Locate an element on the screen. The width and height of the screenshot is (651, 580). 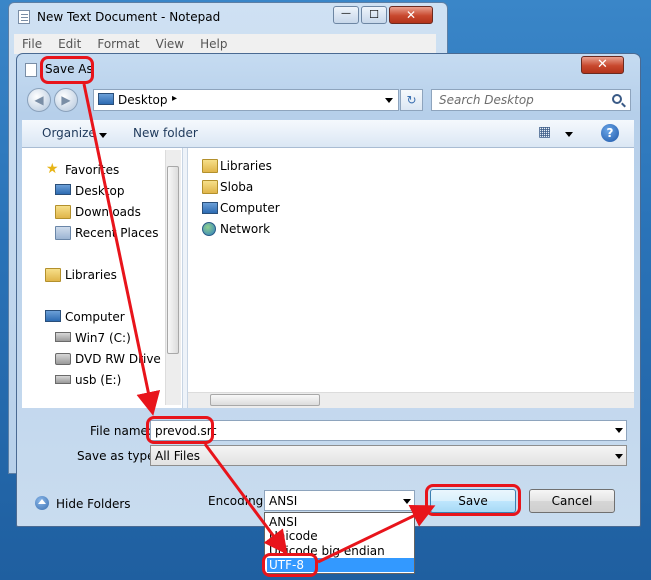
arrow-utf8-to-save is located at coordinates (376, 534).